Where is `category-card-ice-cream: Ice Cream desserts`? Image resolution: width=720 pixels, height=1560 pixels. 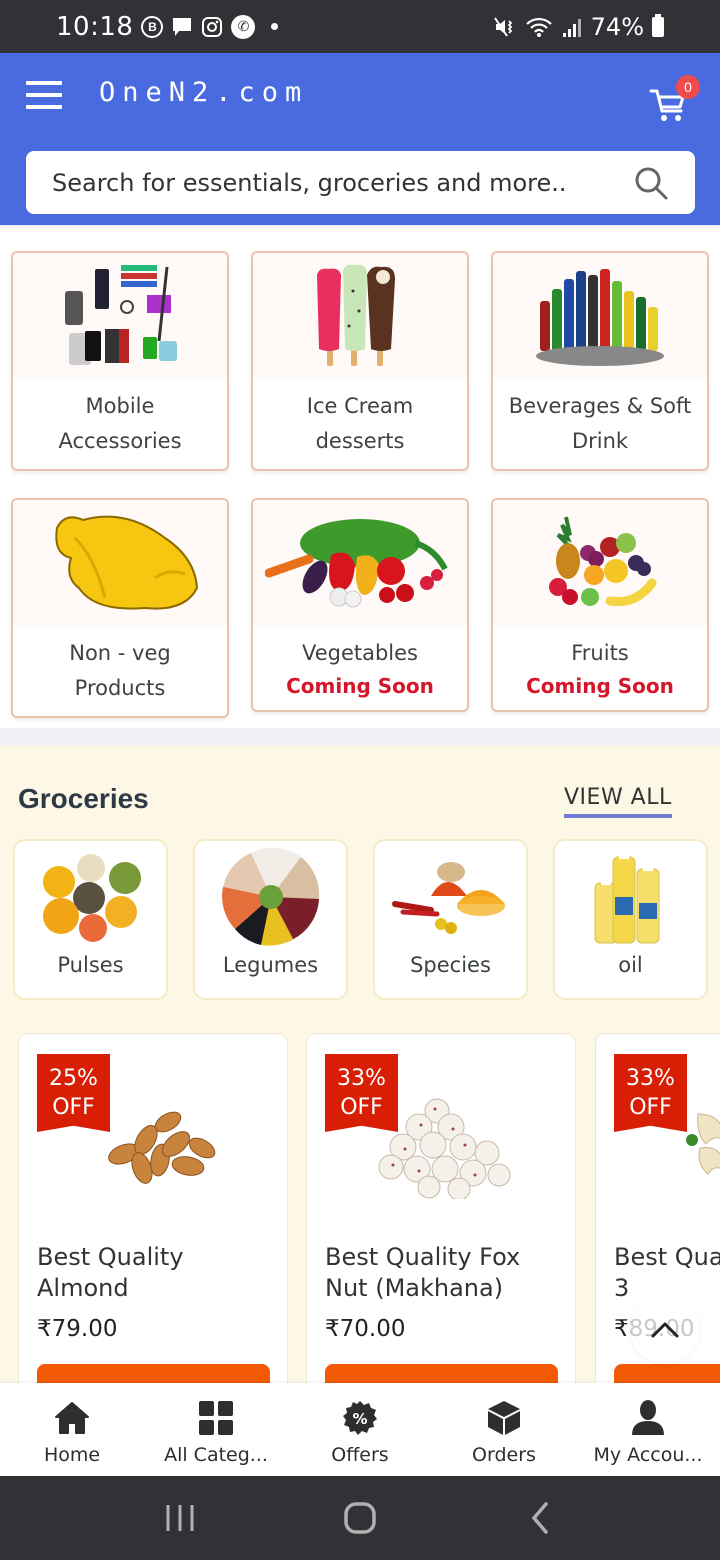 category-card-ice-cream: Ice Cream desserts is located at coordinates (360, 361).